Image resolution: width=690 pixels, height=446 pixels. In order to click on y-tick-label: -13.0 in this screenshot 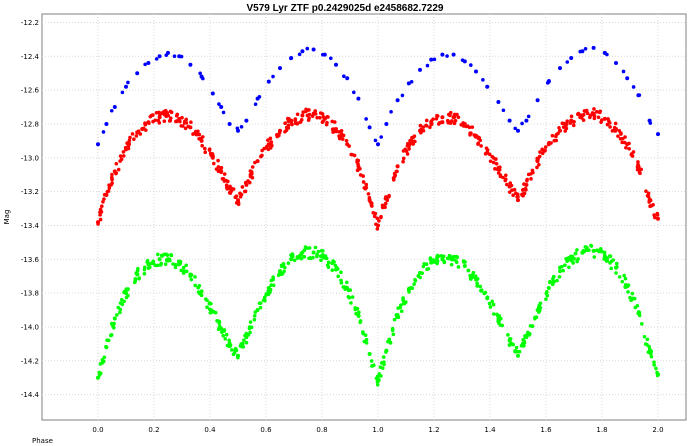, I will do `click(30, 158)`.